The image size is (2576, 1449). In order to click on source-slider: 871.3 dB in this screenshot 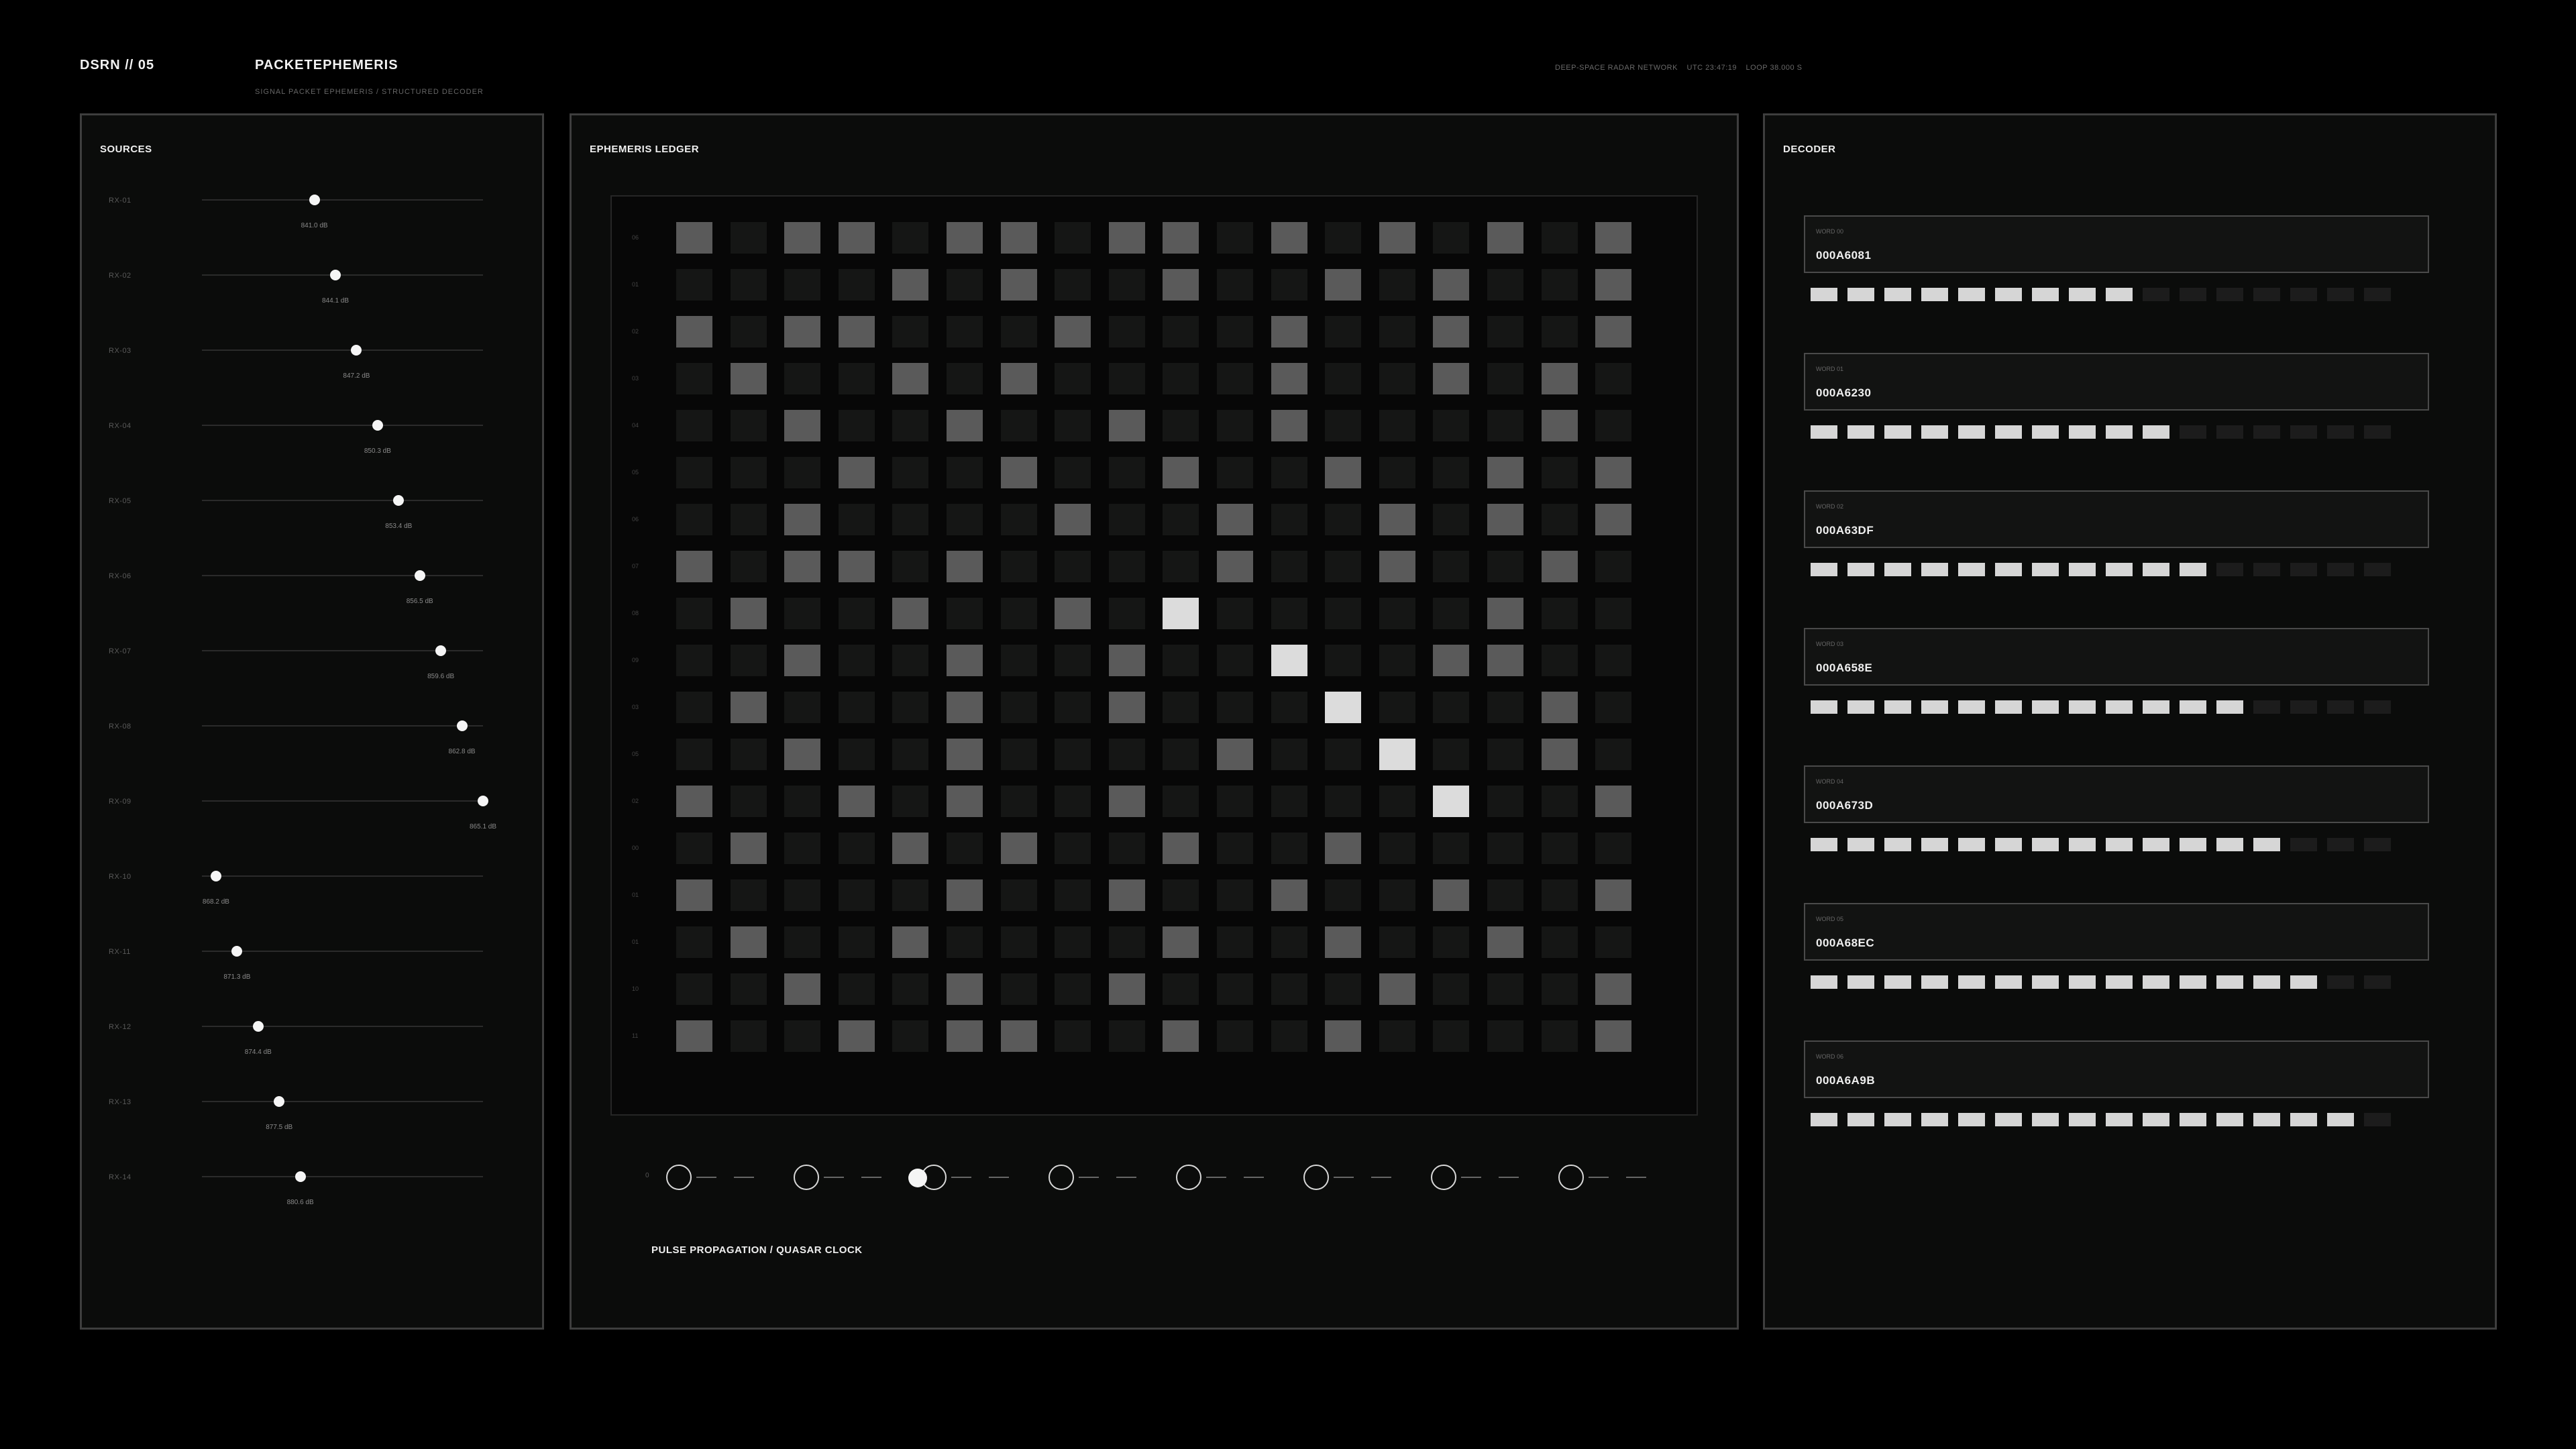, I will do `click(342, 963)`.